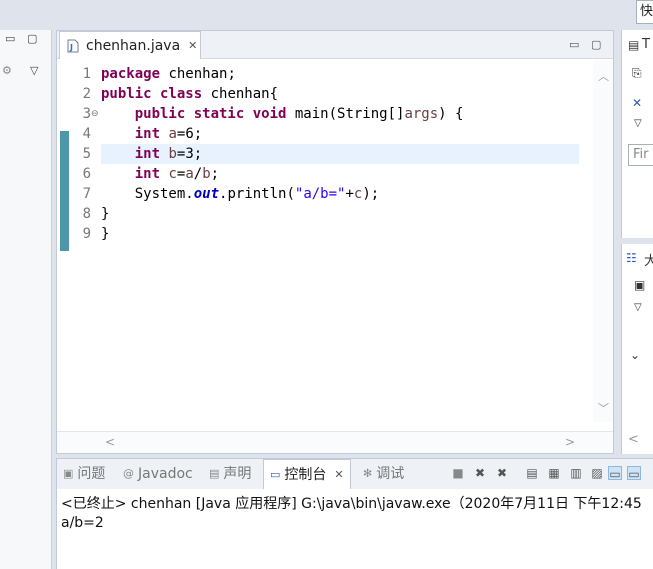 The image size is (653, 569). What do you see at coordinates (335, 45) in the screenshot?
I see `editor-tab-bar: J chenhan.java ✕ ▭ ▢` at bounding box center [335, 45].